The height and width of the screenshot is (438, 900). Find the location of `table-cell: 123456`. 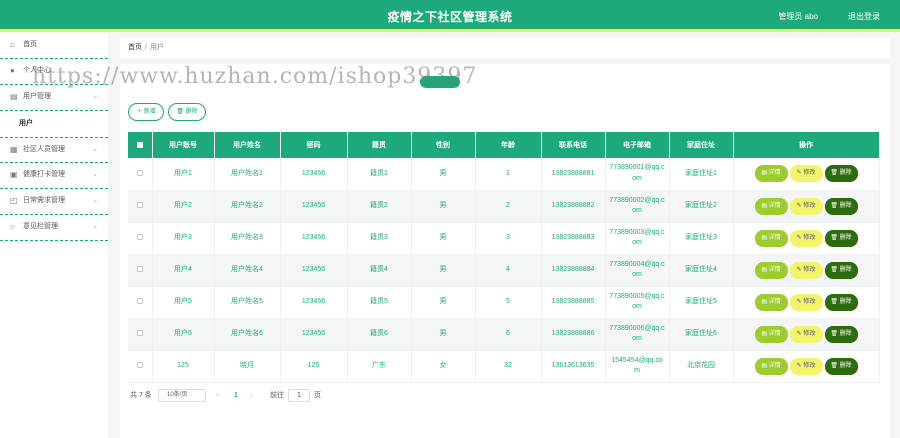

table-cell: 123456 is located at coordinates (314, 302).